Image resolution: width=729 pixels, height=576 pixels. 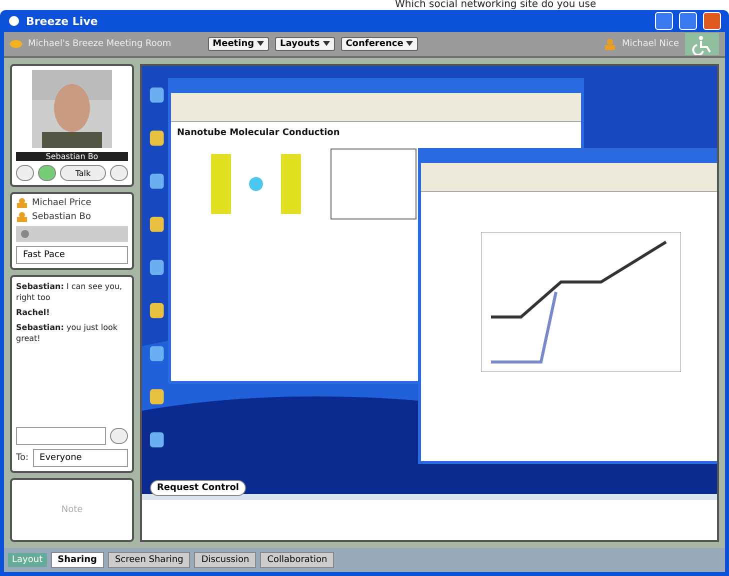 What do you see at coordinates (14, 21) in the screenshot?
I see `app-icon` at bounding box center [14, 21].